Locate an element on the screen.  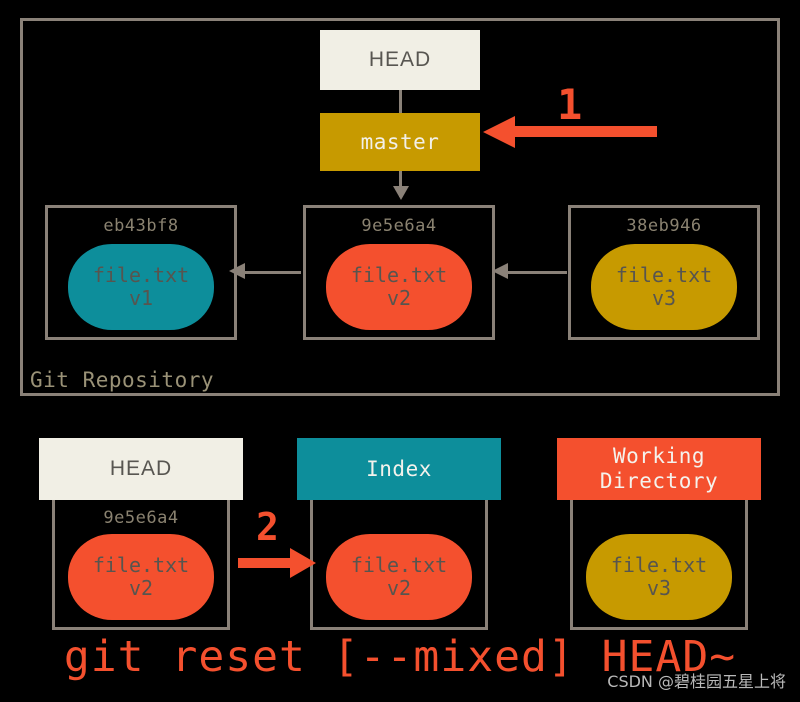
annotation-arrow-1-shaft is located at coordinates (584, 131).